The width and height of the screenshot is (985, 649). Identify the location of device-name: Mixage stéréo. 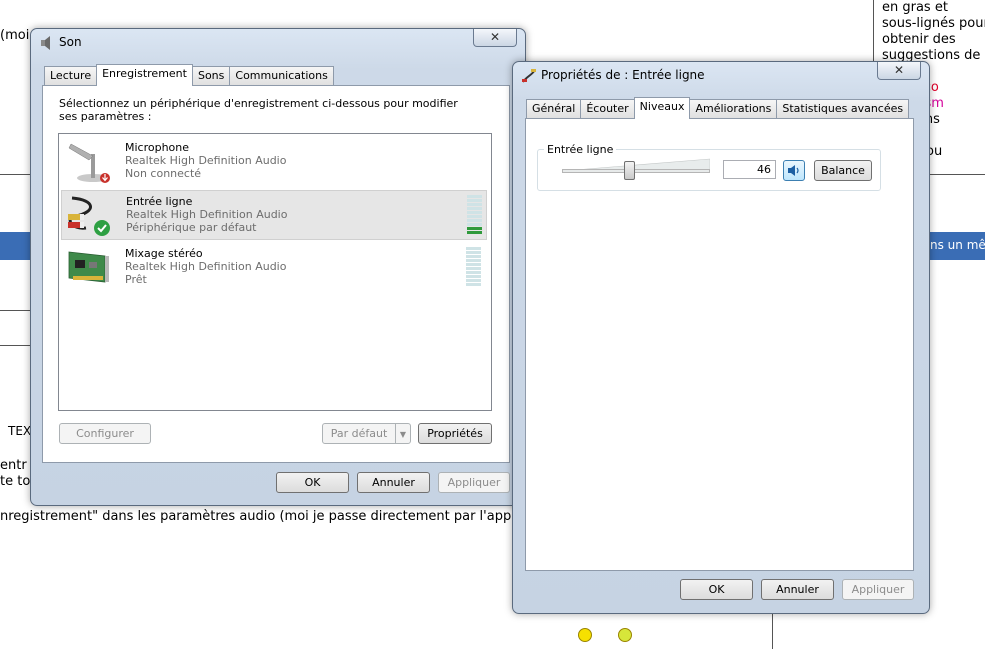
(164, 253).